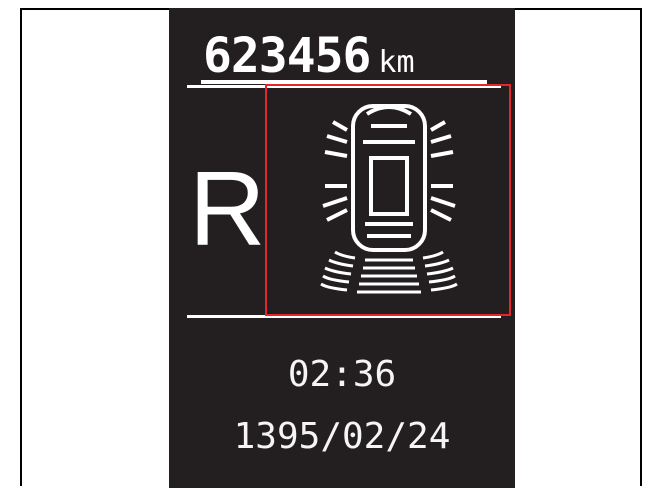  What do you see at coordinates (342, 374) in the screenshot?
I see `clock: 02:36` at bounding box center [342, 374].